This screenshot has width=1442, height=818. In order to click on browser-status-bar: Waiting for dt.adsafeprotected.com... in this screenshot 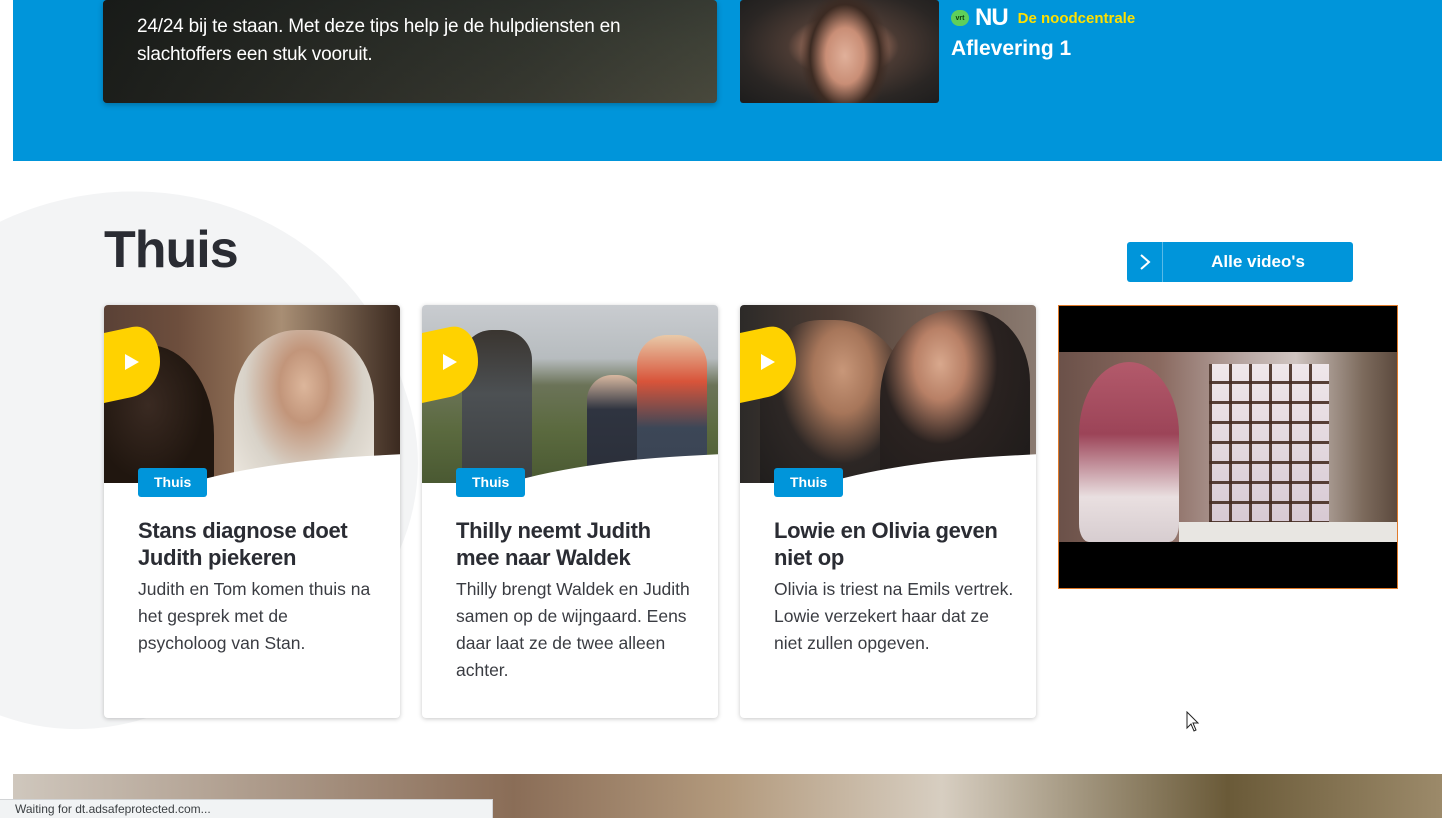, I will do `click(246, 808)`.